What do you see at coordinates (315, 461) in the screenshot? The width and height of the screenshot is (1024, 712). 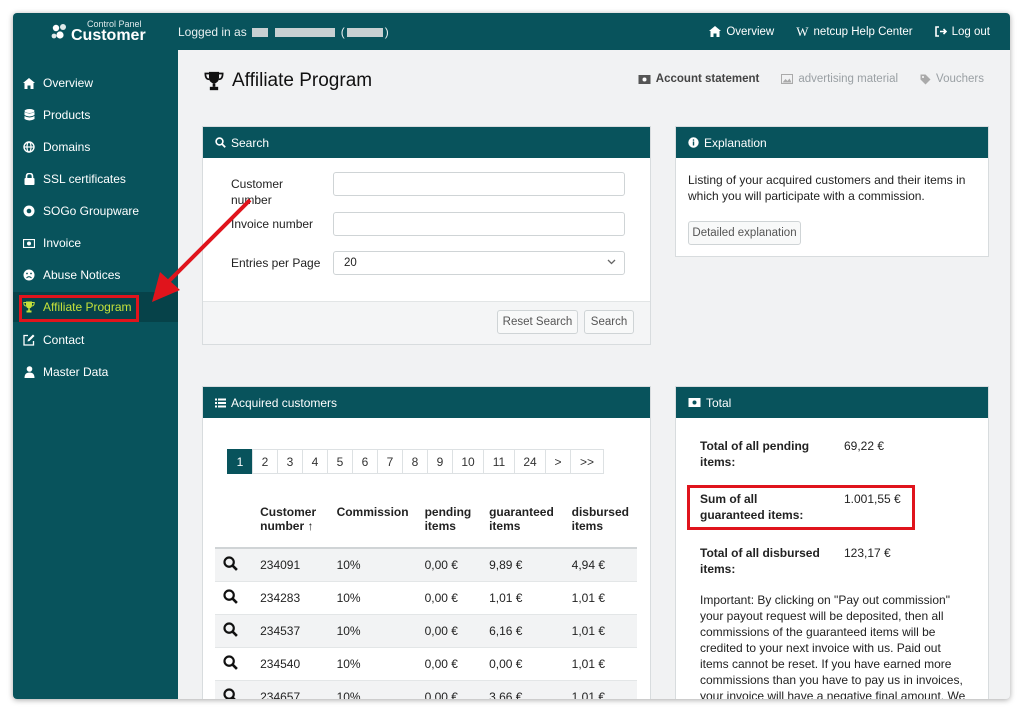 I see `page-link: 4` at bounding box center [315, 461].